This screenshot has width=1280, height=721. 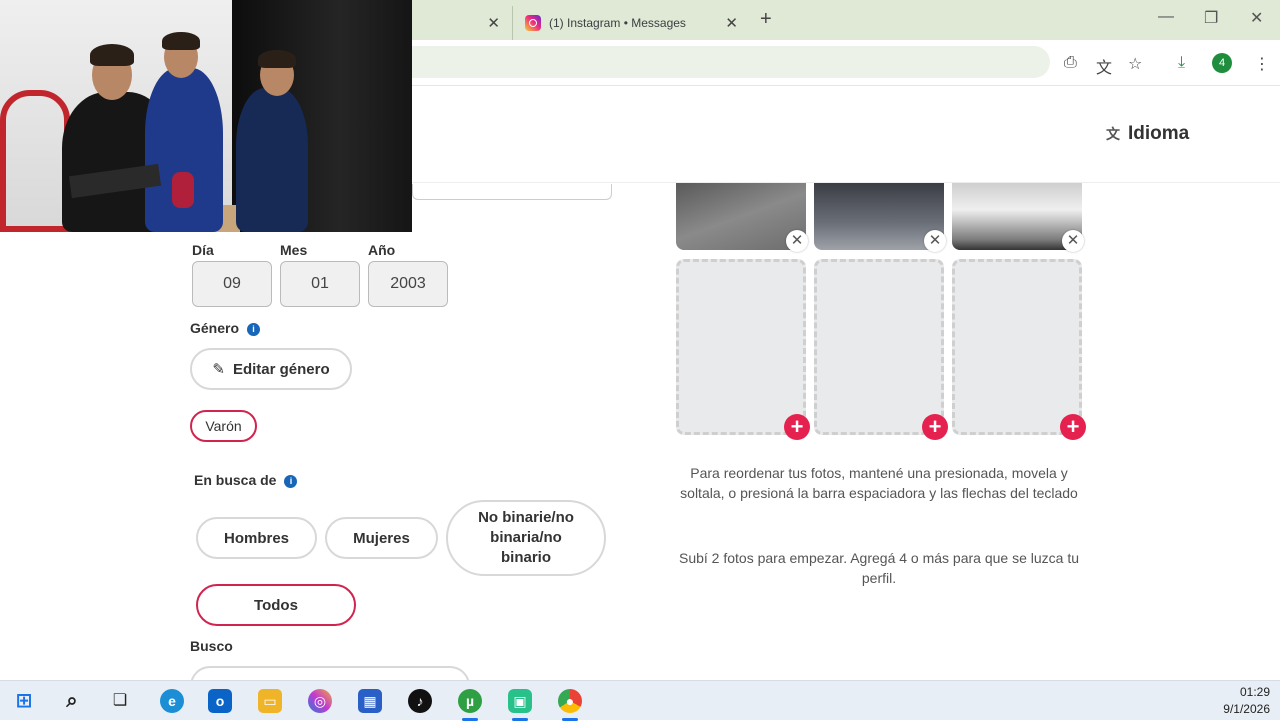 What do you see at coordinates (320, 284) in the screenshot?
I see `month-field: 01` at bounding box center [320, 284].